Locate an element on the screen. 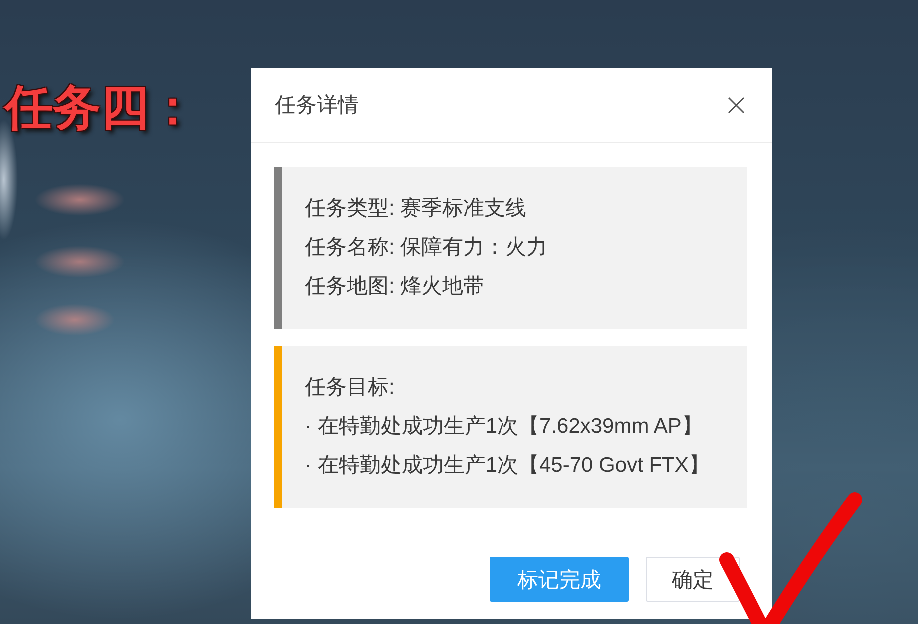  dialog-title: 任务详情 is located at coordinates (317, 106).